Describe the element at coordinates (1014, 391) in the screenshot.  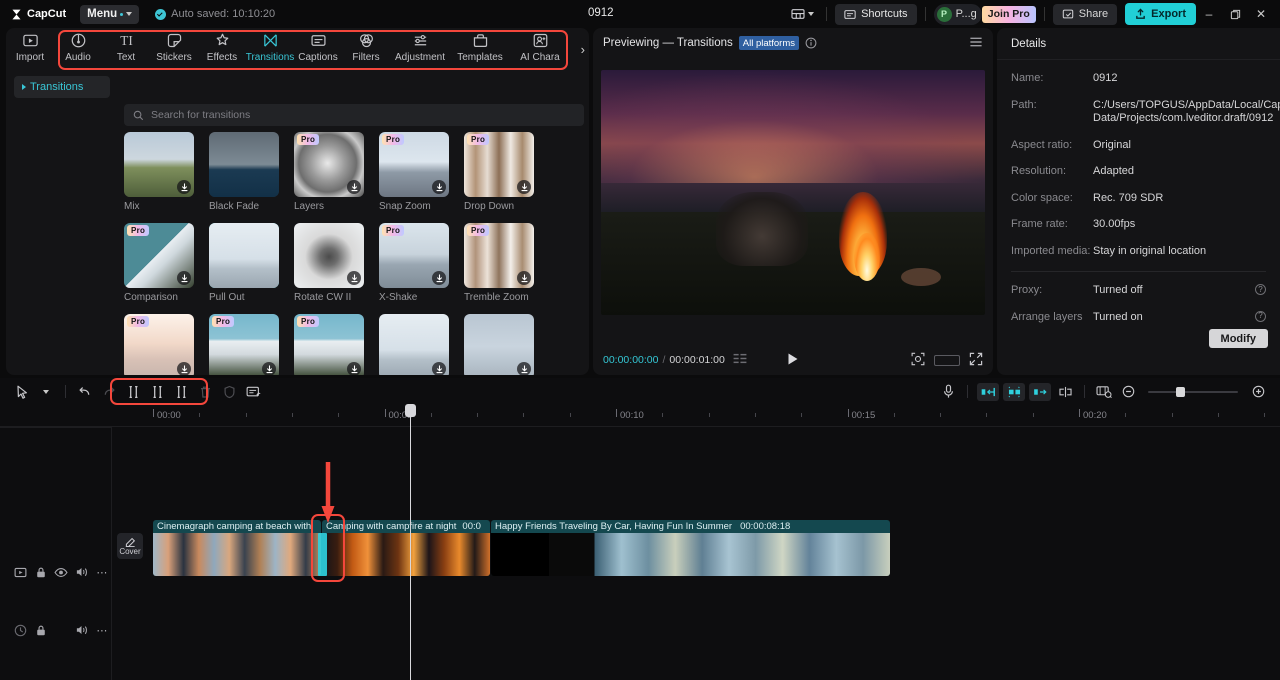
I see `snap-center-button` at that location.